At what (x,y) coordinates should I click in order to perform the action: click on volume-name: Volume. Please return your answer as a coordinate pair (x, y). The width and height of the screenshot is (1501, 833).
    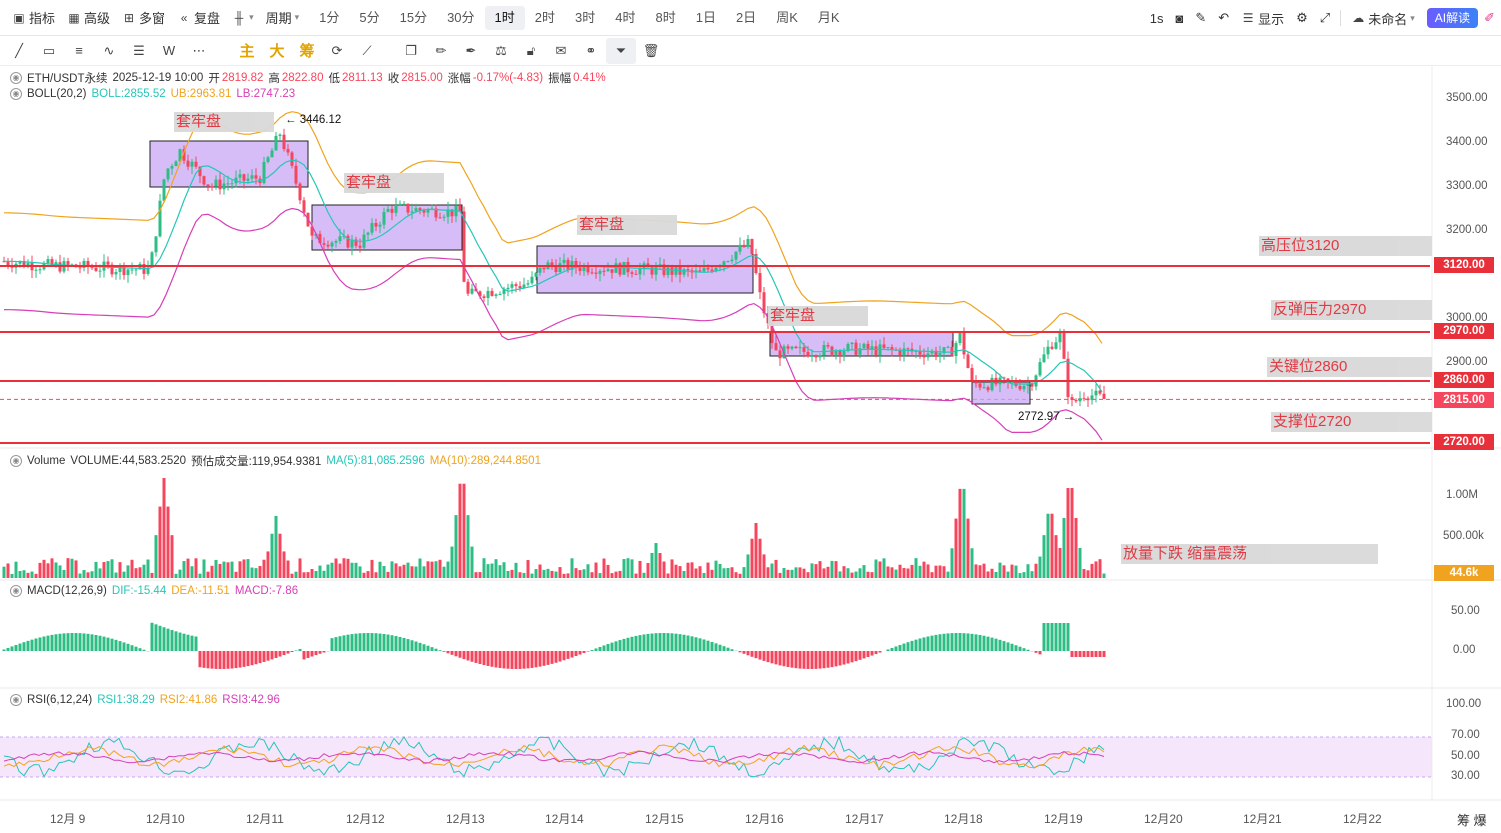
    Looking at the image, I should click on (46, 461).